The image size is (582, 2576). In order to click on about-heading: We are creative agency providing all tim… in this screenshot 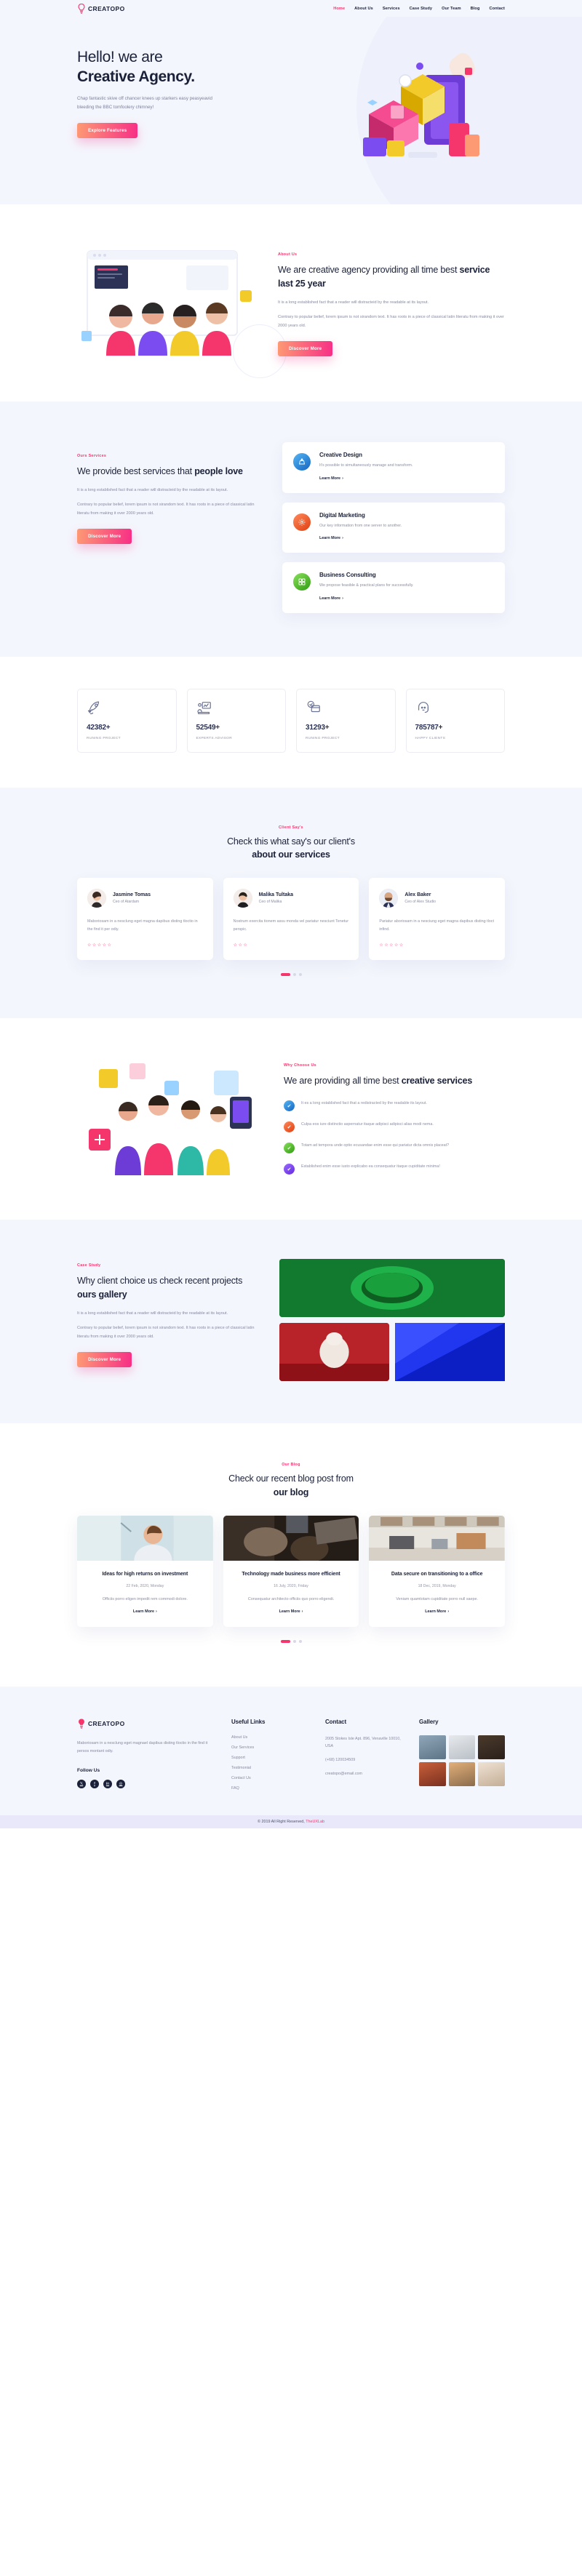, I will do `click(392, 277)`.